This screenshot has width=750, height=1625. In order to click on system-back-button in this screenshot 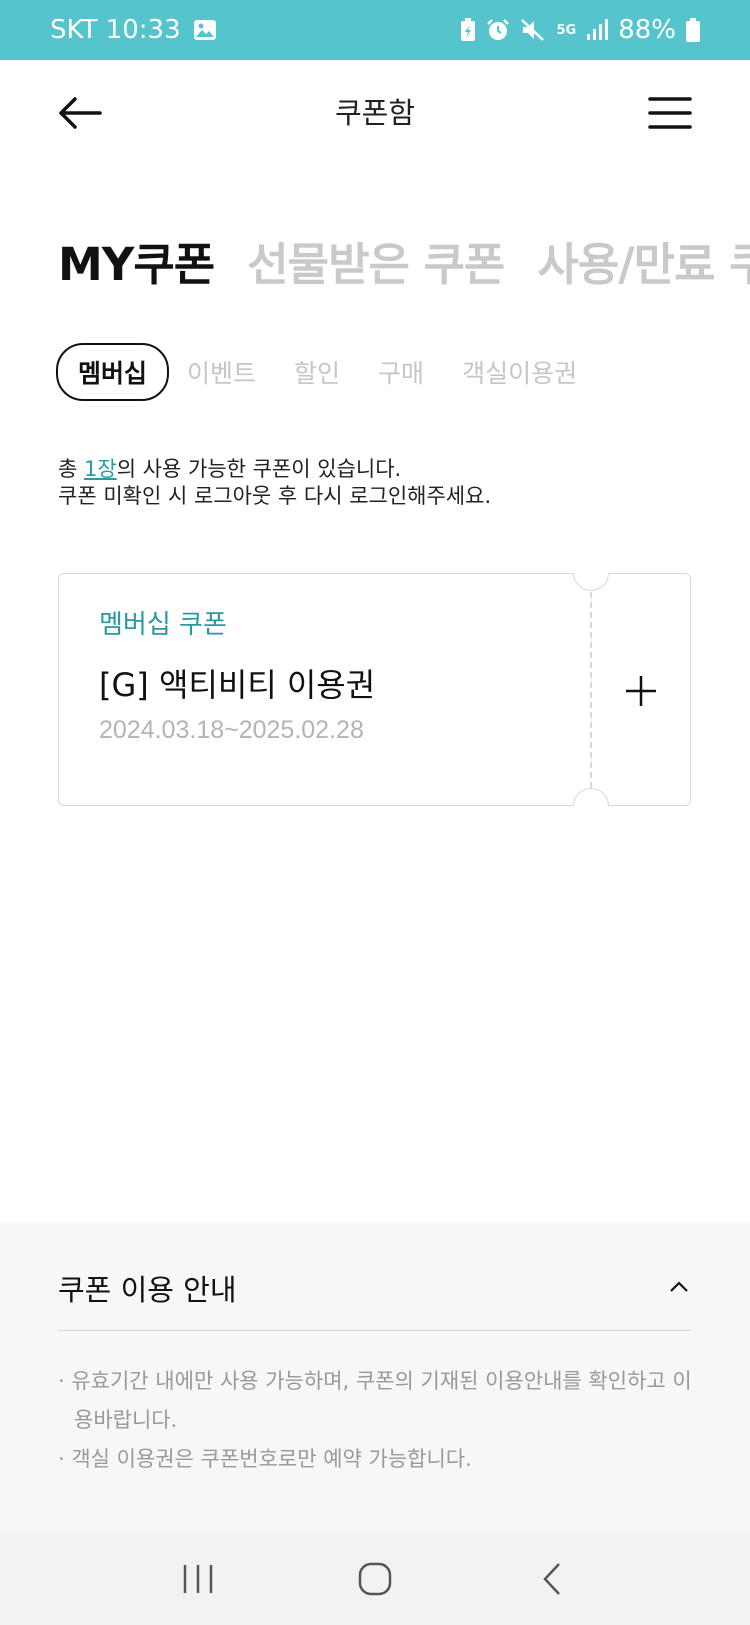, I will do `click(552, 1579)`.